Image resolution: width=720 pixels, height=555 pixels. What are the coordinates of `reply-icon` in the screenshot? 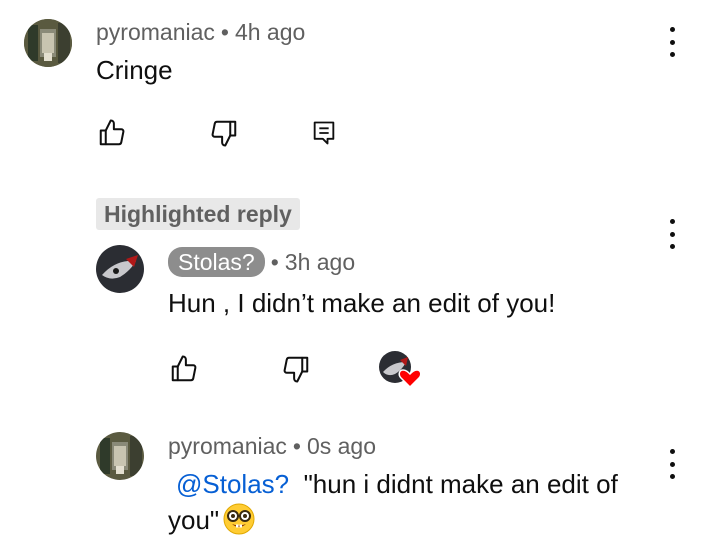 It's located at (324, 133).